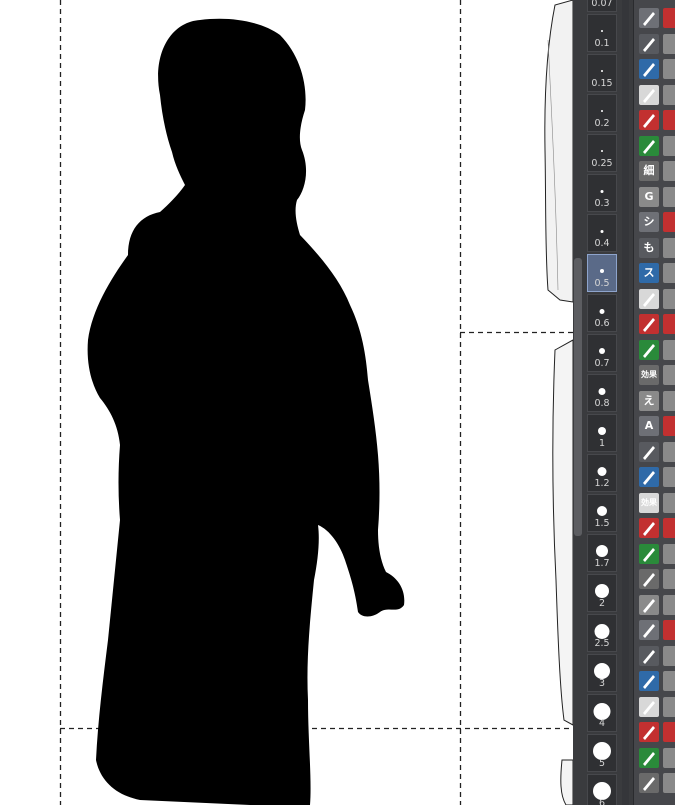  What do you see at coordinates (649, 94) in the screenshot?
I see `hatching-icon` at bounding box center [649, 94].